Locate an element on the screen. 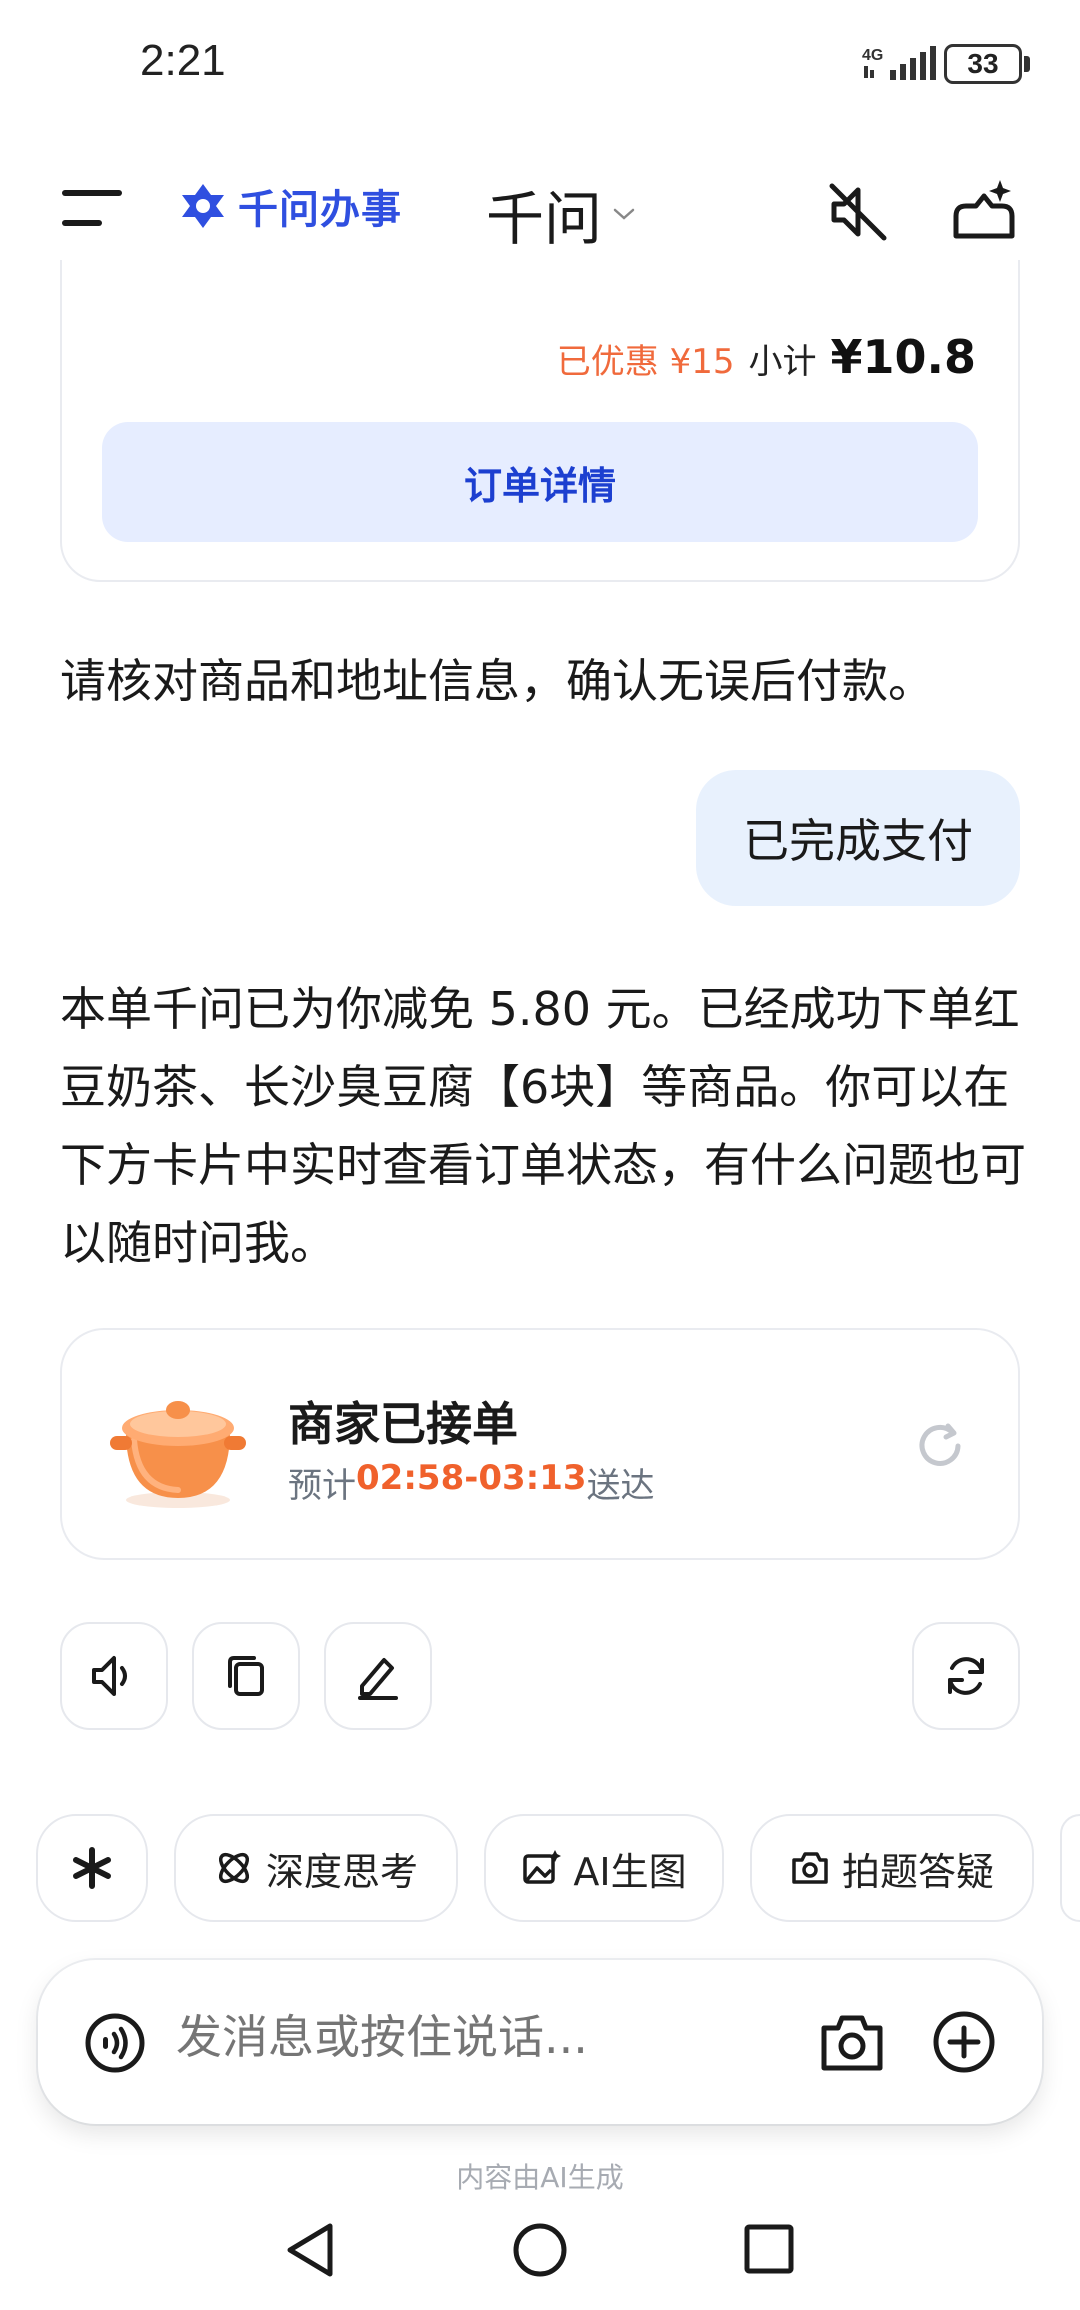  home-icon is located at coordinates (540, 2250).